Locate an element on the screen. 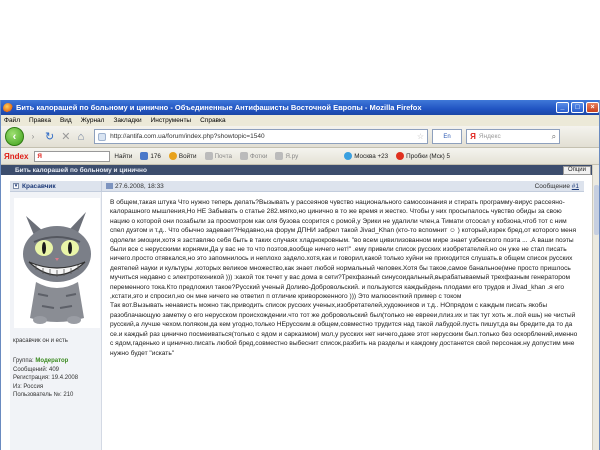 This screenshot has width=600, height=450. group-label: Группа: is located at coordinates (23, 361).